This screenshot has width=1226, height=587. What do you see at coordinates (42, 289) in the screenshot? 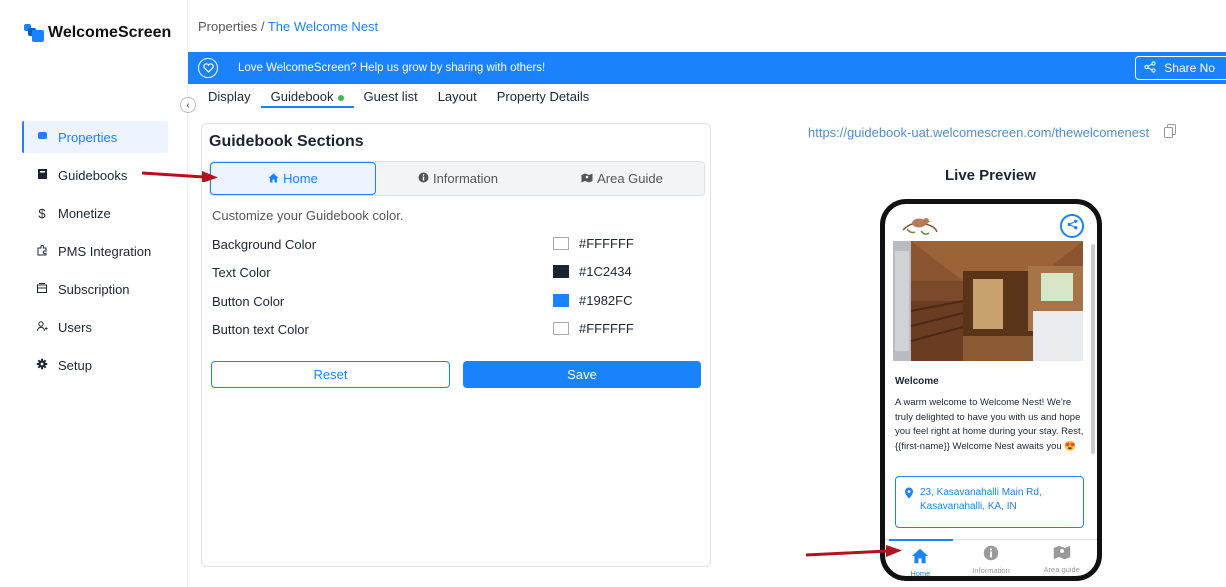
I see `subscription-icon` at bounding box center [42, 289].